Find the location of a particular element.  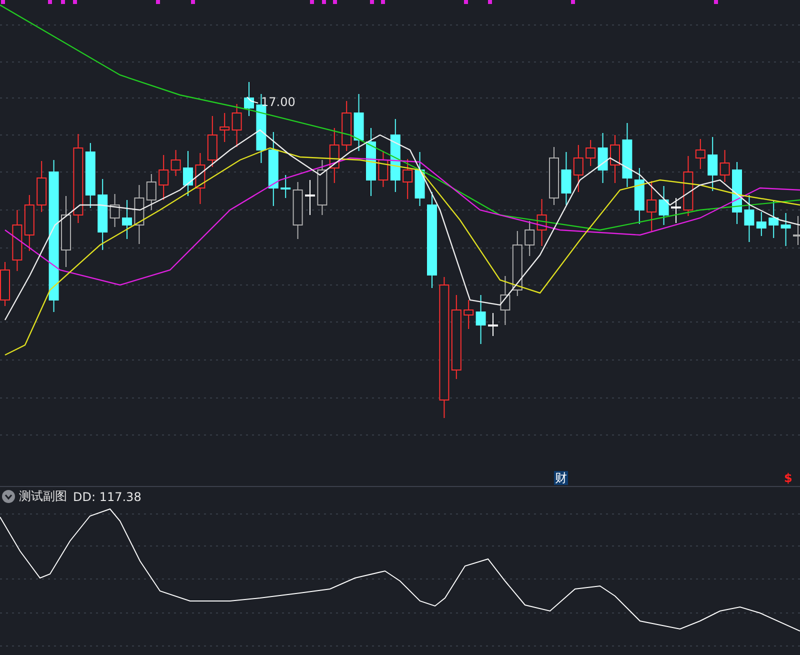

dividend-marker: $ is located at coordinates (788, 478).